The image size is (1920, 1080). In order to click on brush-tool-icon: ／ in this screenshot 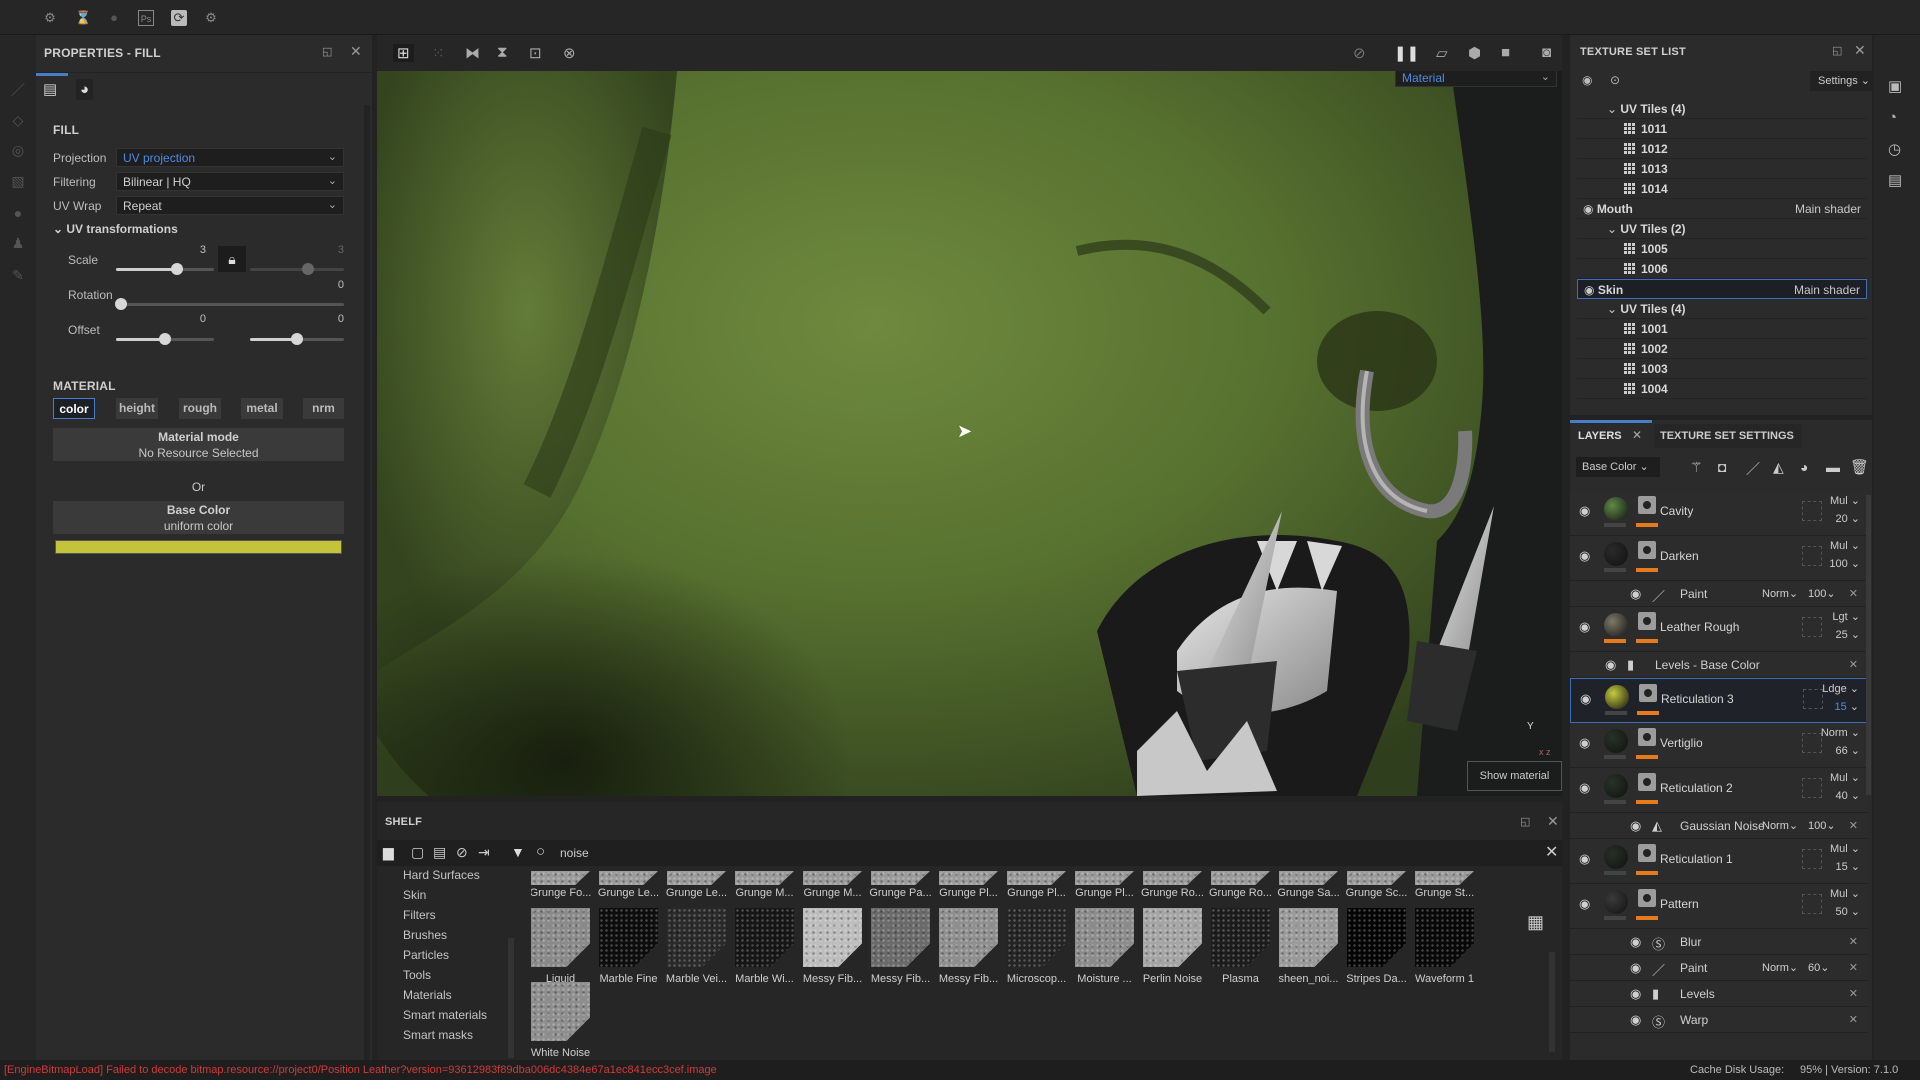, I will do `click(18, 89)`.